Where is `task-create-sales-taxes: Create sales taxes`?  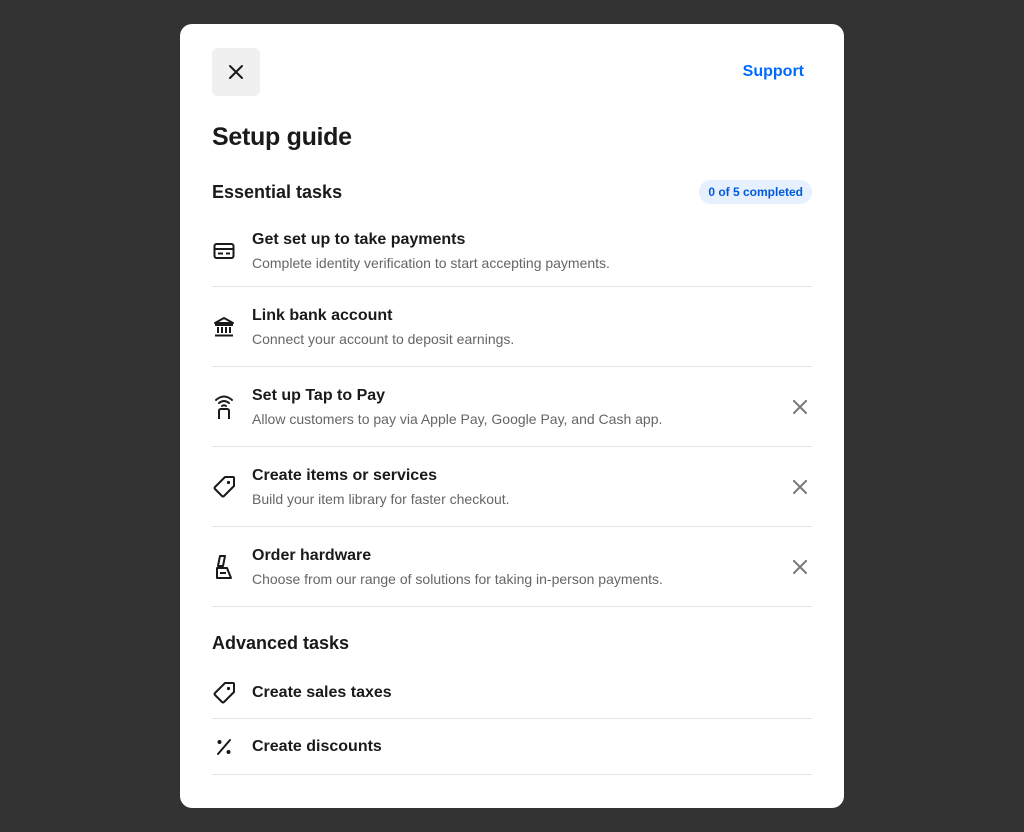 task-create-sales-taxes: Create sales taxes is located at coordinates (512, 693).